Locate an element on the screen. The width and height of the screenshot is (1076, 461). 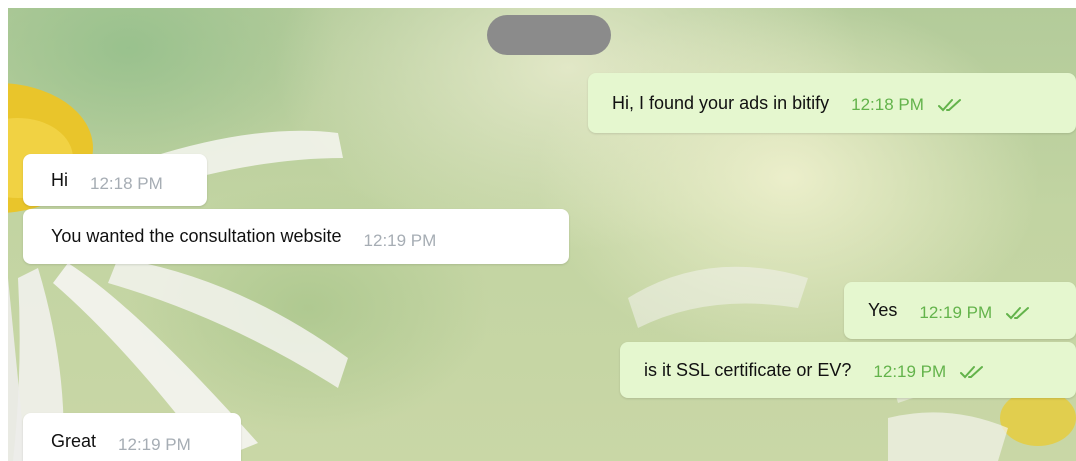
incoming-message: Great 12:19 PM is located at coordinates (132, 437).